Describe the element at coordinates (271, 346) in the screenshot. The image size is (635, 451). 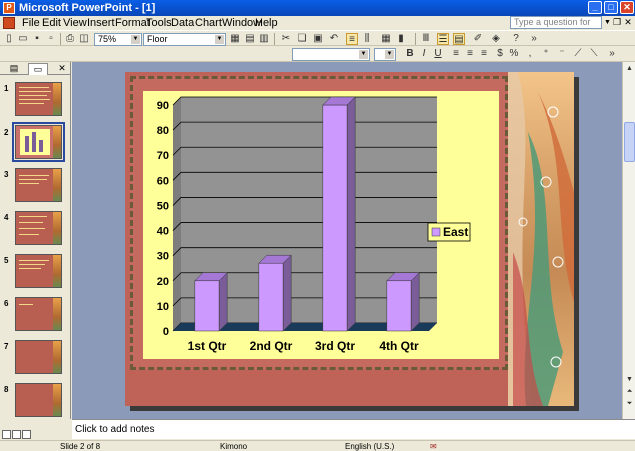
I see `x-category-label: 2nd Qtr` at that location.